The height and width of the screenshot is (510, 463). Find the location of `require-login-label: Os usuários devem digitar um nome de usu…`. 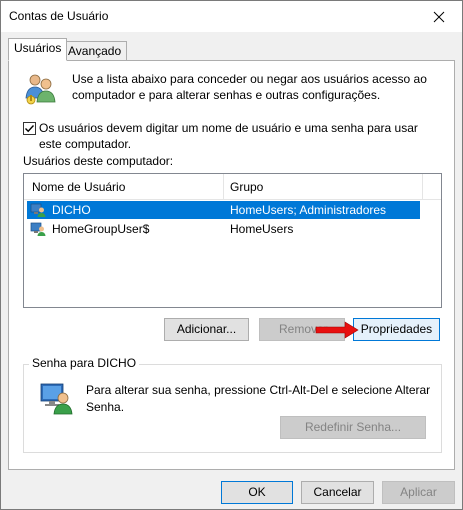

require-login-label: Os usuários devem digitar um nome de usu… is located at coordinates (239, 136).